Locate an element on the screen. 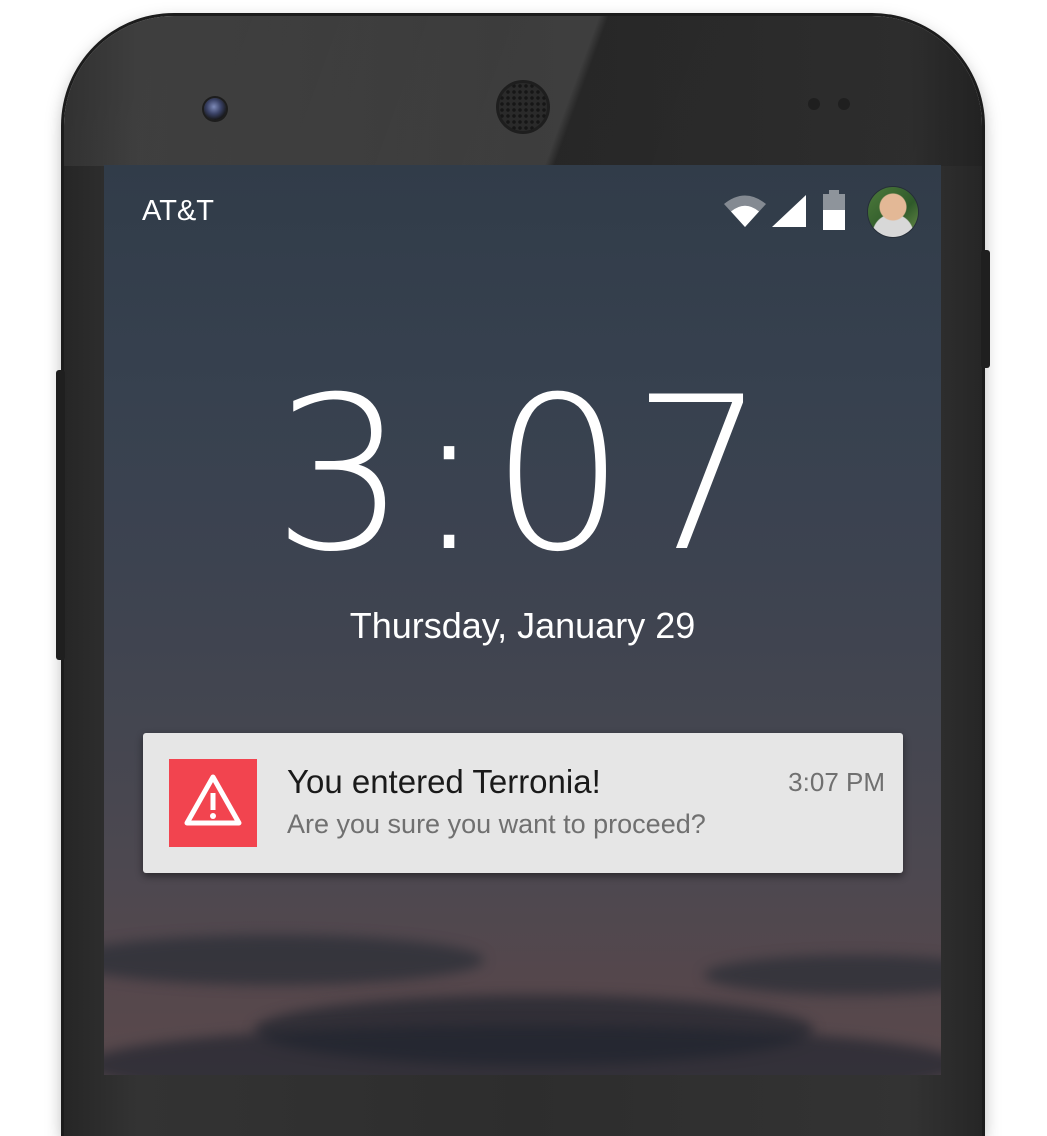 This screenshot has height=1136, width=1047. carrier-name: AT&T is located at coordinates (178, 211).